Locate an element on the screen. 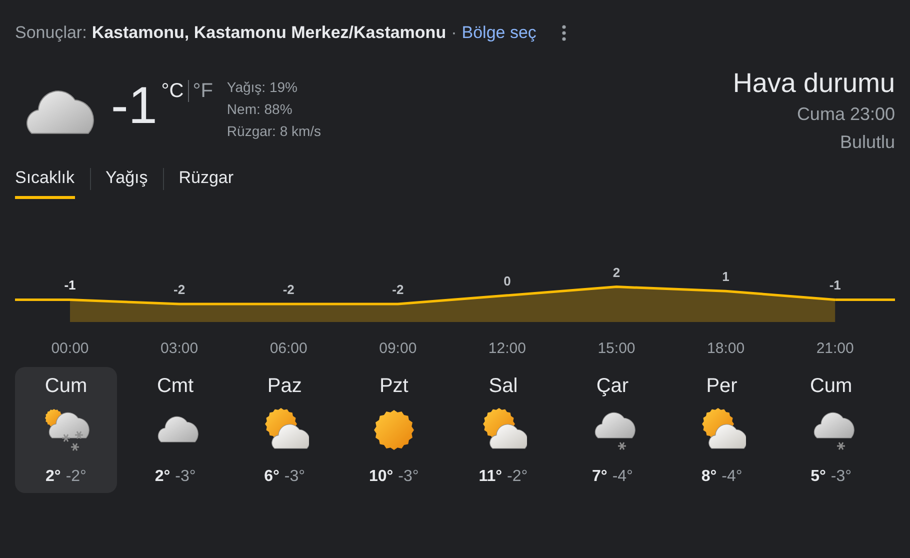 The height and width of the screenshot is (558, 910). day-forecast: Sal 11° -2° is located at coordinates (503, 430).